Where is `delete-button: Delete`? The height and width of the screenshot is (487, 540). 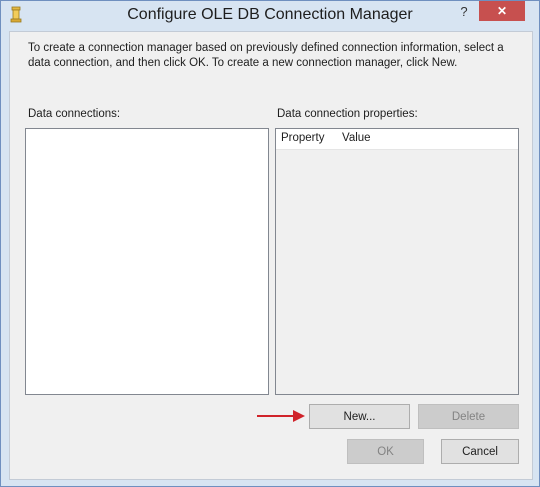
delete-button: Delete is located at coordinates (468, 416).